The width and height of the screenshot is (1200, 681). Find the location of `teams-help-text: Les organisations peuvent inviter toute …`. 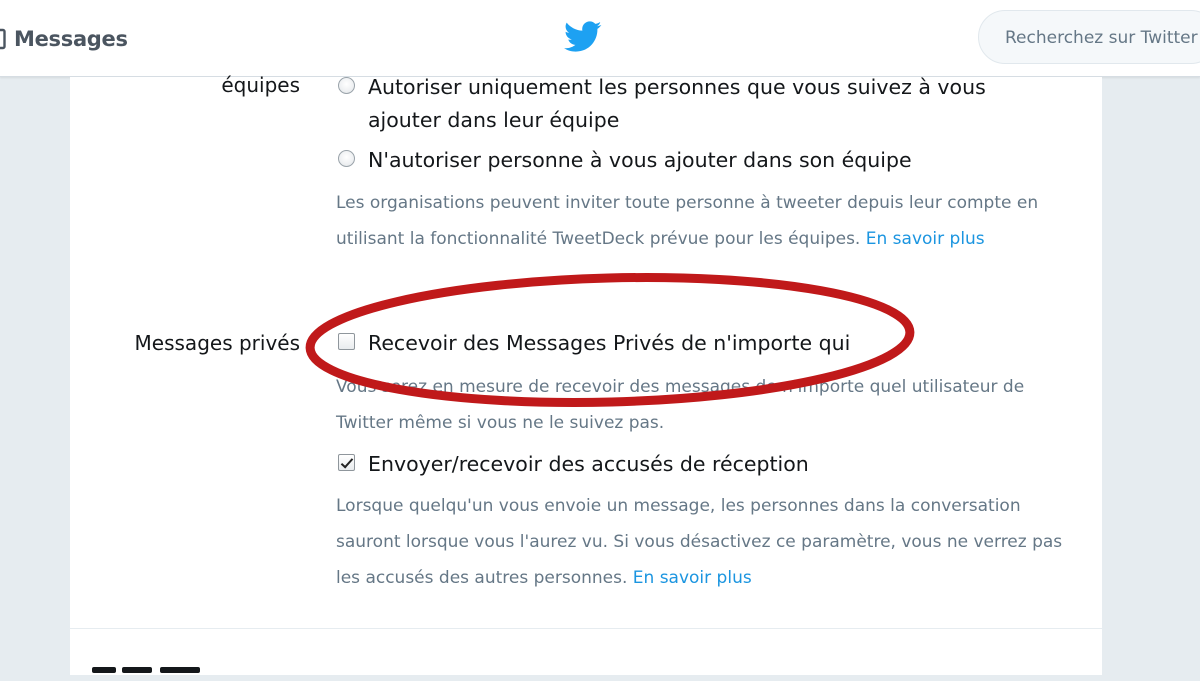

teams-help-text: Les organisations peuvent inviter toute … is located at coordinates (696, 221).